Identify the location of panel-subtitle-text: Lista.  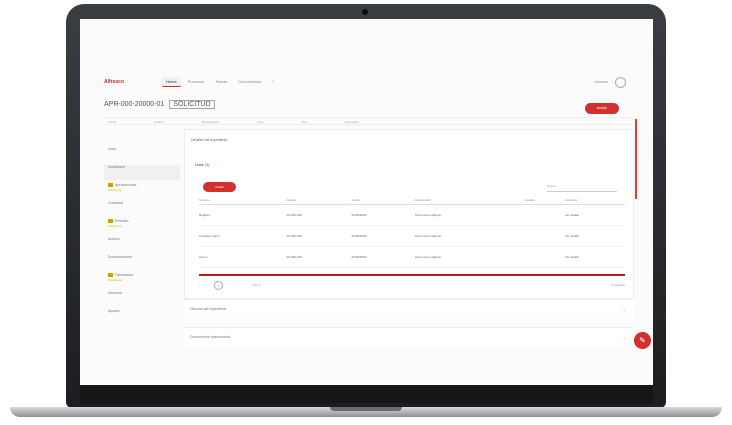
(199, 164).